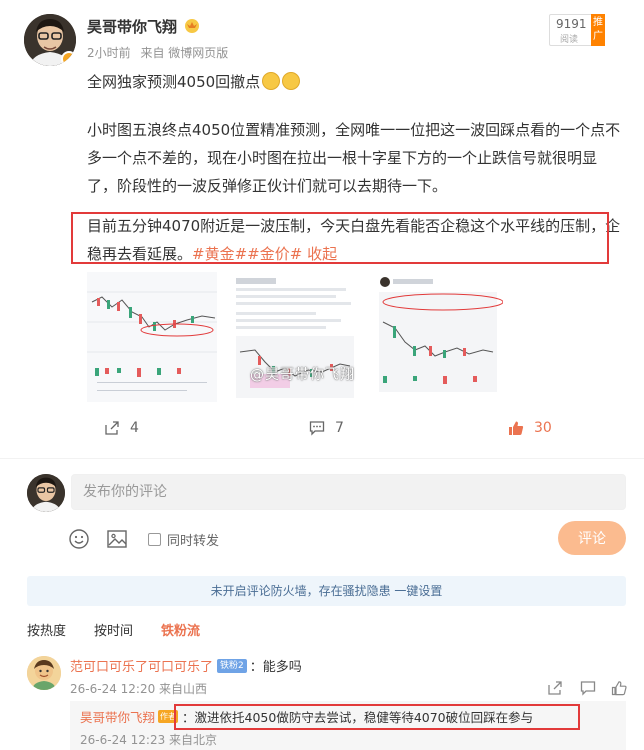  What do you see at coordinates (132, 26) in the screenshot?
I see `author-name: 昊哥带你飞翔` at bounding box center [132, 26].